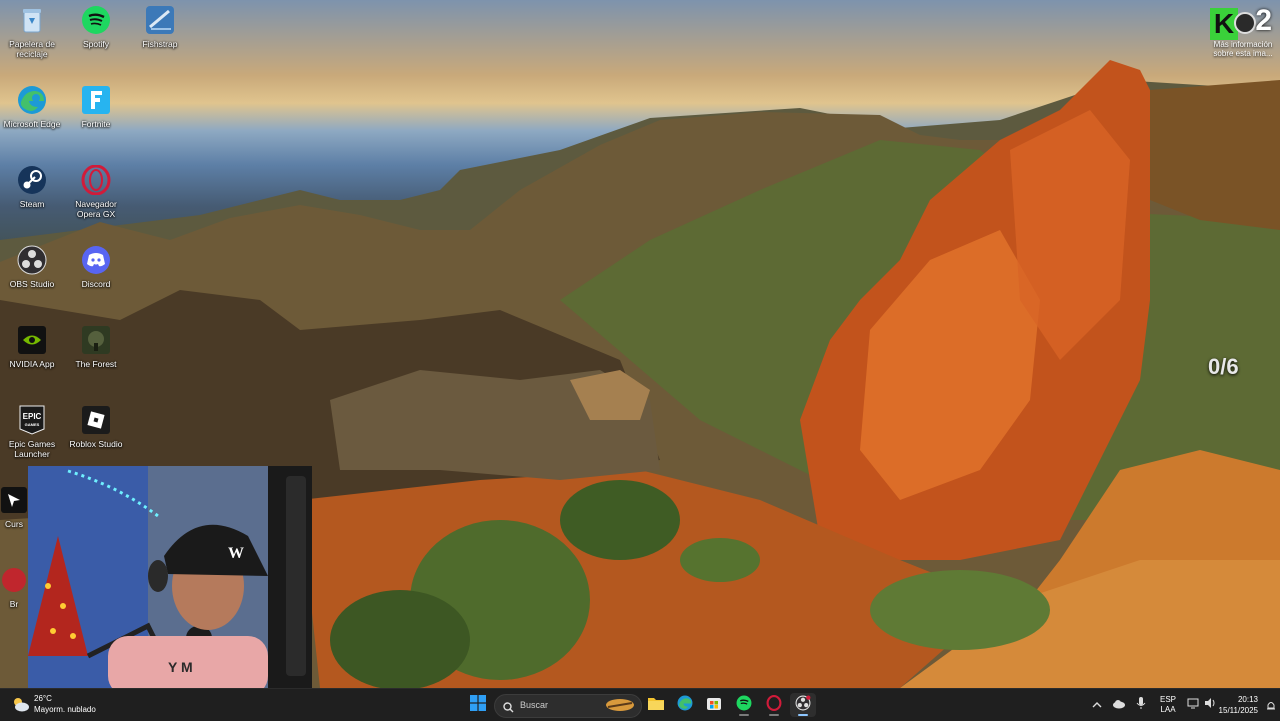 This screenshot has width=1280, height=721. I want to click on language-indicator: ESP LAA, so click(1168, 705).